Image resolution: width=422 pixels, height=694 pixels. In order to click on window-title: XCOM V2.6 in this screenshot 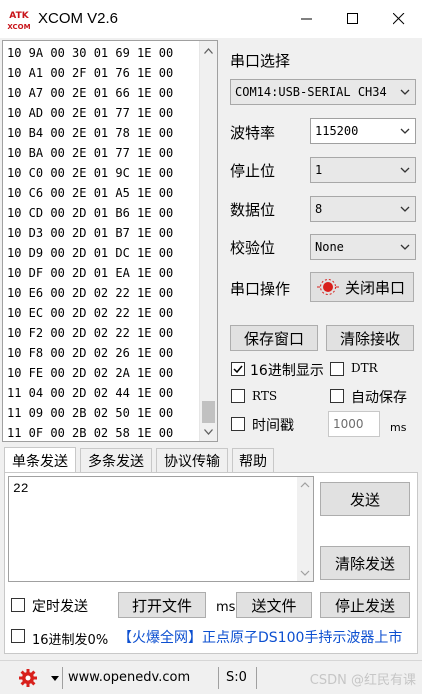, I will do `click(78, 18)`.